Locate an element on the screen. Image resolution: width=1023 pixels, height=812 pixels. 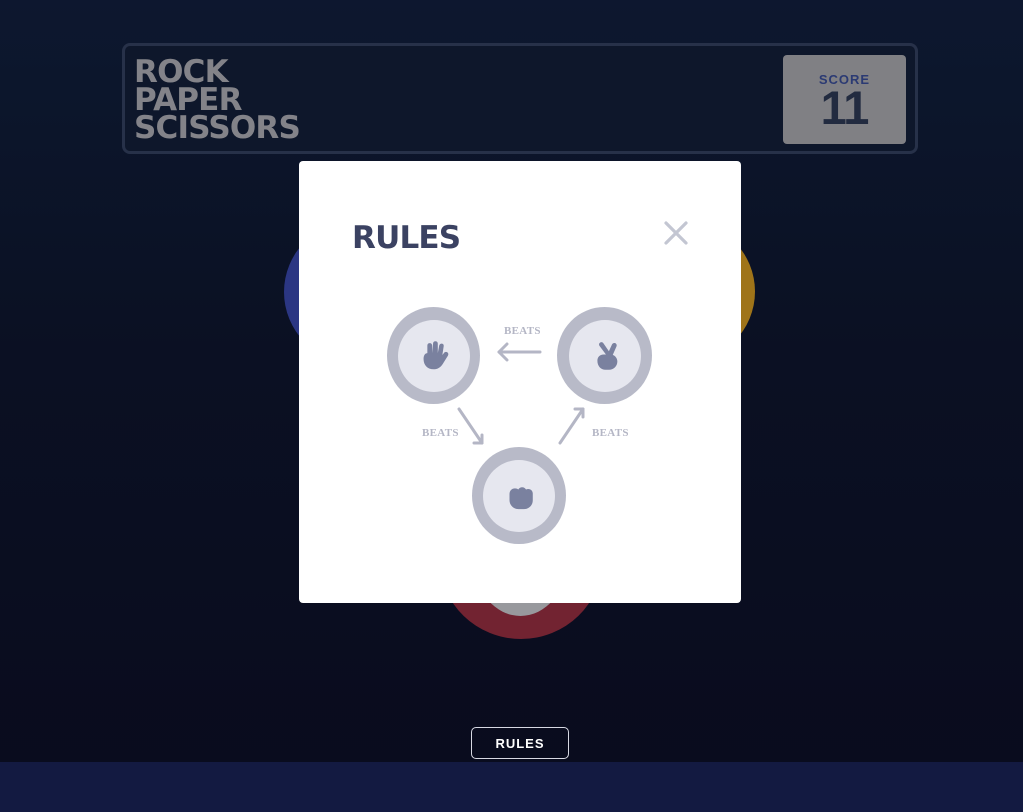
beats-label-left: BEATS is located at coordinates (440, 433).